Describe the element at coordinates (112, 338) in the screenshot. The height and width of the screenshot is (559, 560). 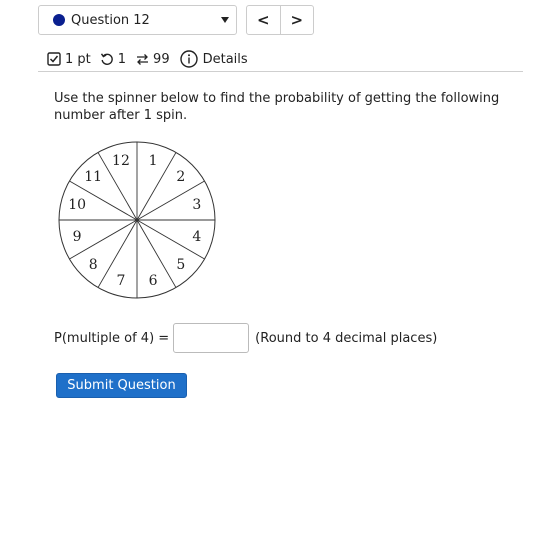
I see `answer-label: P(multiple of 4) =` at that location.